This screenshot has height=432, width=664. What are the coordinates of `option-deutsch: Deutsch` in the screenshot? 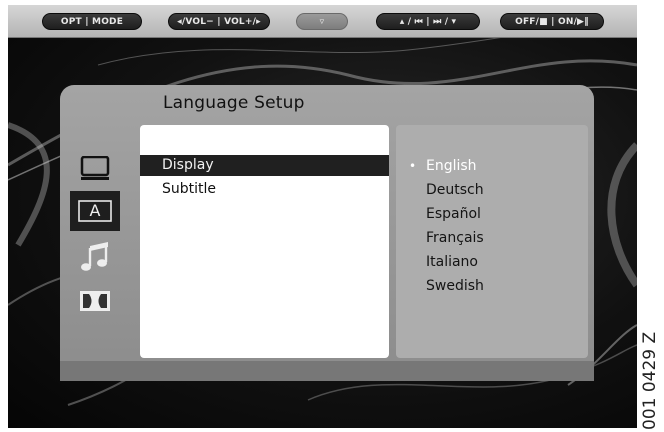 It's located at (492, 190).